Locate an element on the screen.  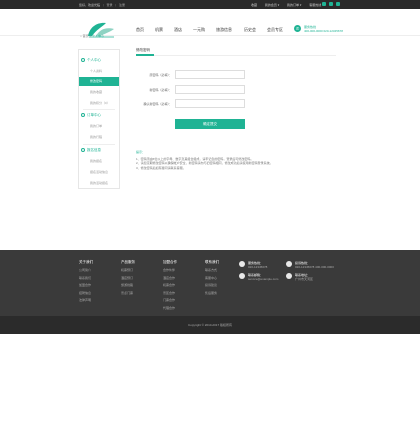
confirm-password-input is located at coordinates (210, 103).